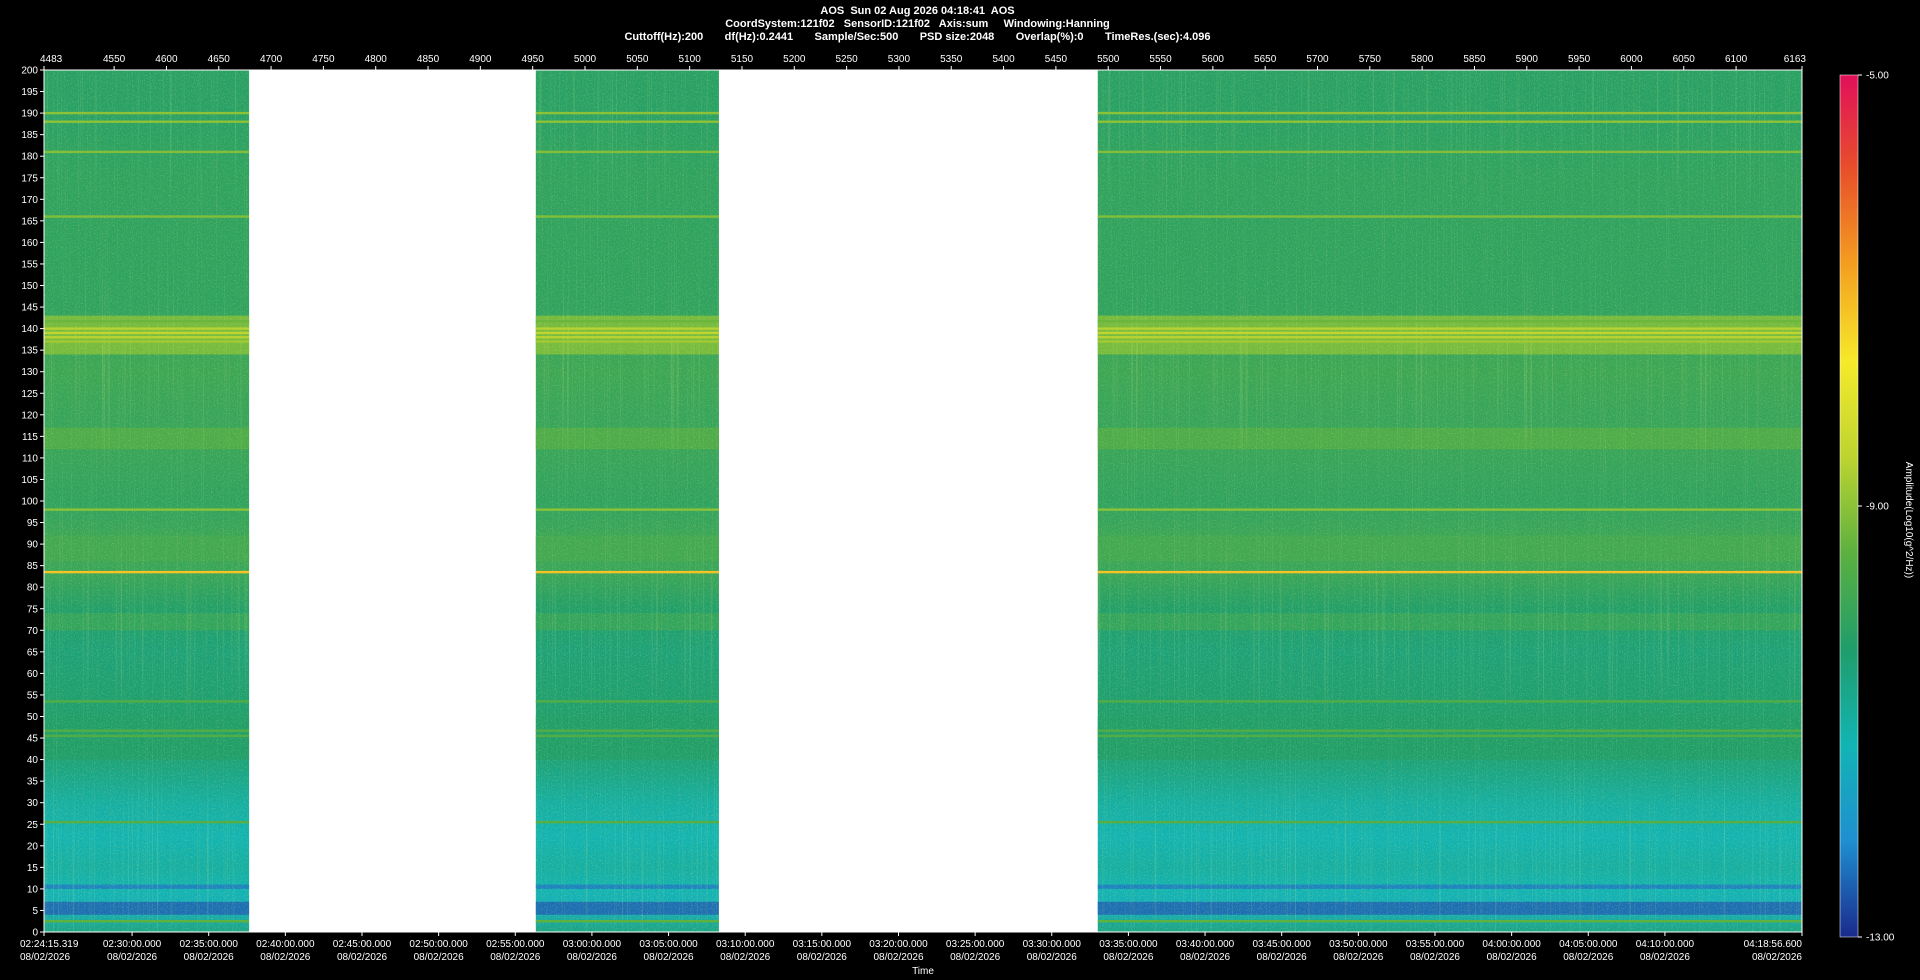 This screenshot has height=980, width=1920. What do you see at coordinates (33, 566) in the screenshot?
I see `y-tick-label: 85` at bounding box center [33, 566].